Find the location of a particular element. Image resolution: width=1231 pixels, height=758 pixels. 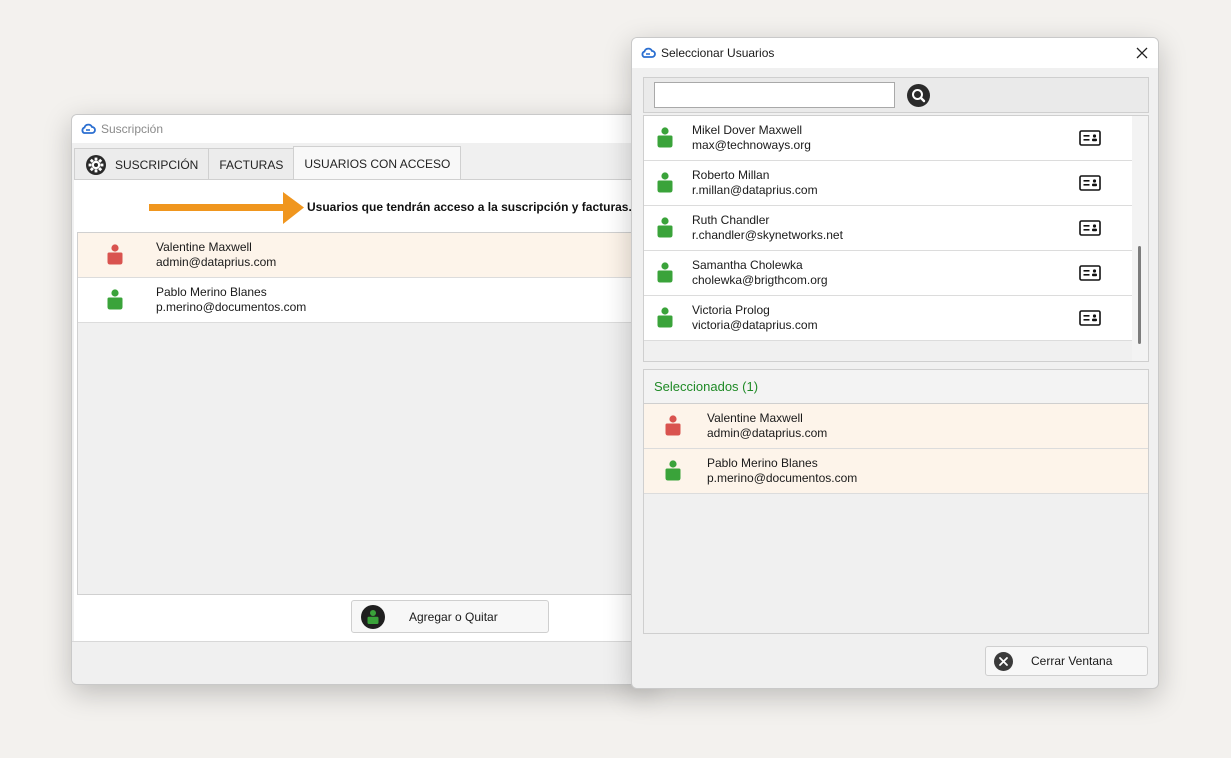

user-email: r.chandler@skynetworks.net is located at coordinates (767, 235).